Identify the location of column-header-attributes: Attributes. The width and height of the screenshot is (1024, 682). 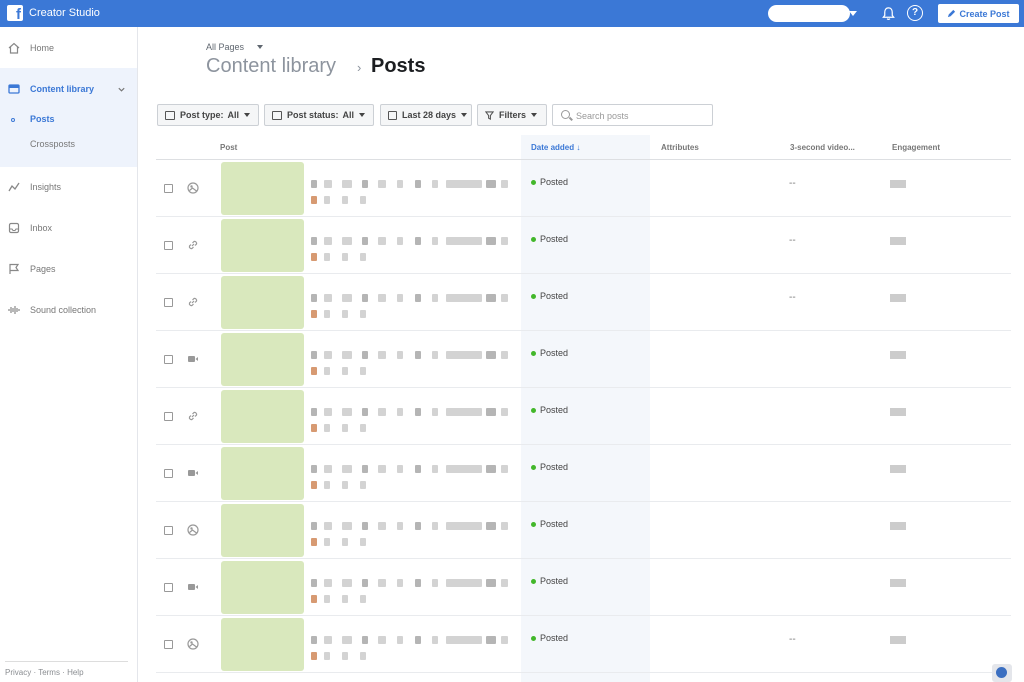
(680, 147).